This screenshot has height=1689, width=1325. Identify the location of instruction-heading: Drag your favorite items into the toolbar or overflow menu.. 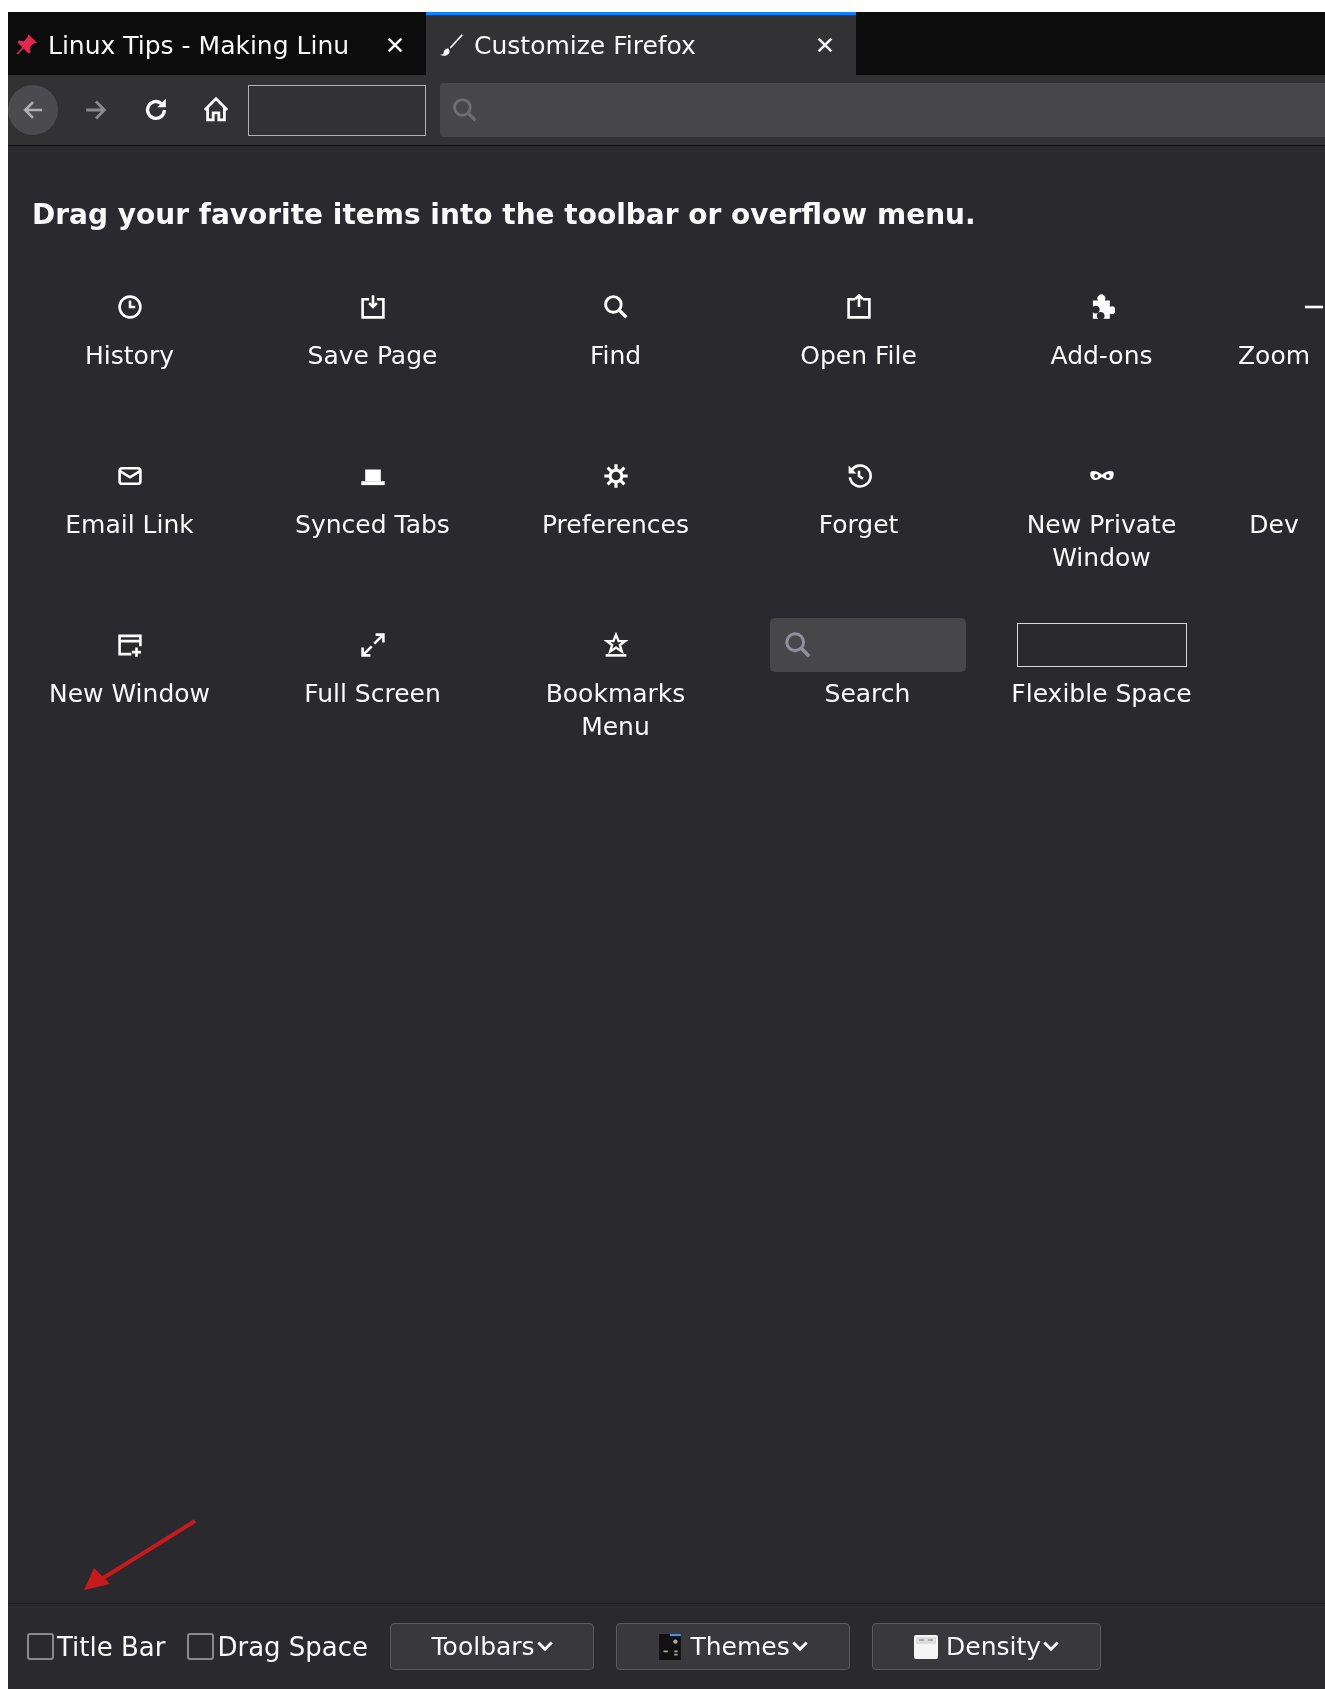
(504, 214).